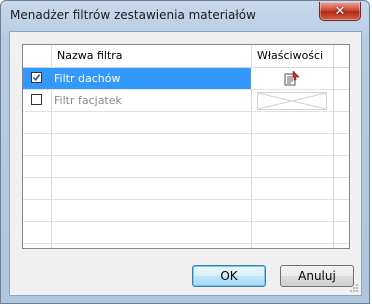 Image resolution: width=372 pixels, height=306 pixels. What do you see at coordinates (151, 78) in the screenshot?
I see `filter-name: Filtr dachów` at bounding box center [151, 78].